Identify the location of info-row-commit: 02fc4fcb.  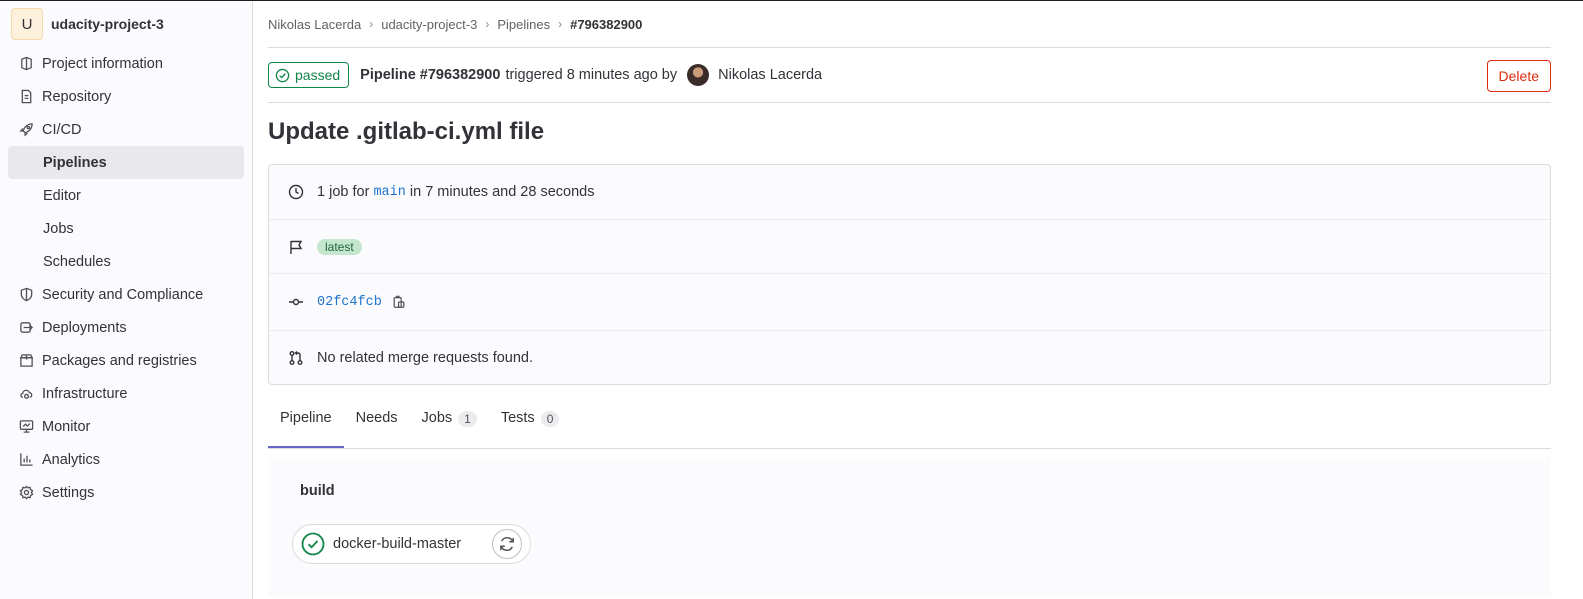
(909, 302).